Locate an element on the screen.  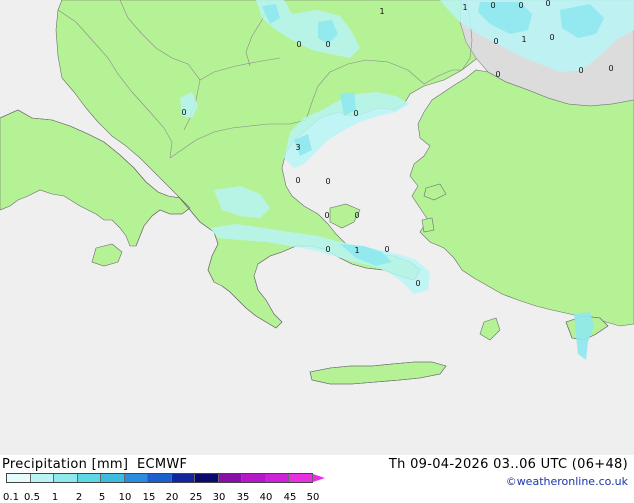
color-scale: 0.1 0.5 1 2 5 10 15 20 25 30 35 40 45 50 is located at coordinates (164, 488).